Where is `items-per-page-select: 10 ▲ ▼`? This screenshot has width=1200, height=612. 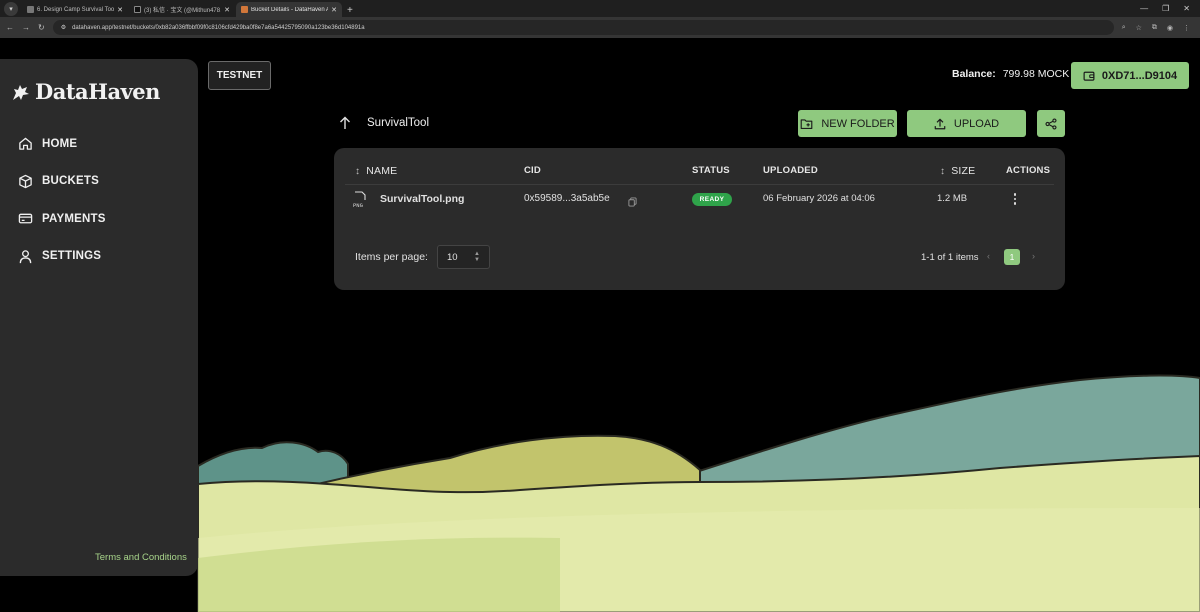 items-per-page-select: 10 ▲ ▼ is located at coordinates (463, 257).